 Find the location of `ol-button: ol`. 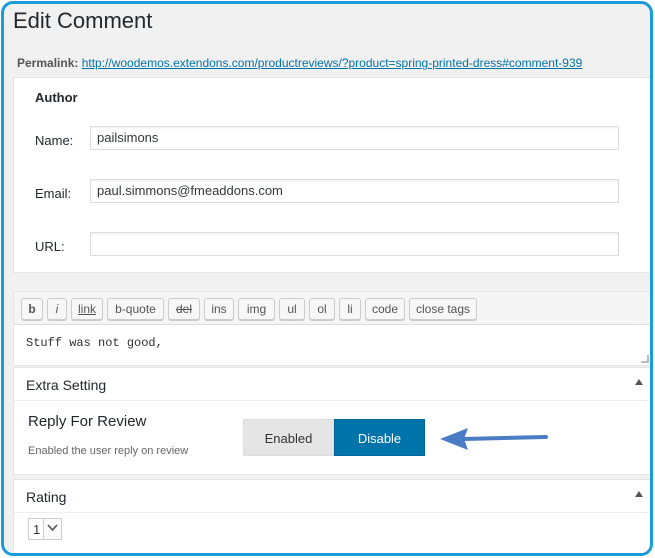

ol-button: ol is located at coordinates (322, 309).